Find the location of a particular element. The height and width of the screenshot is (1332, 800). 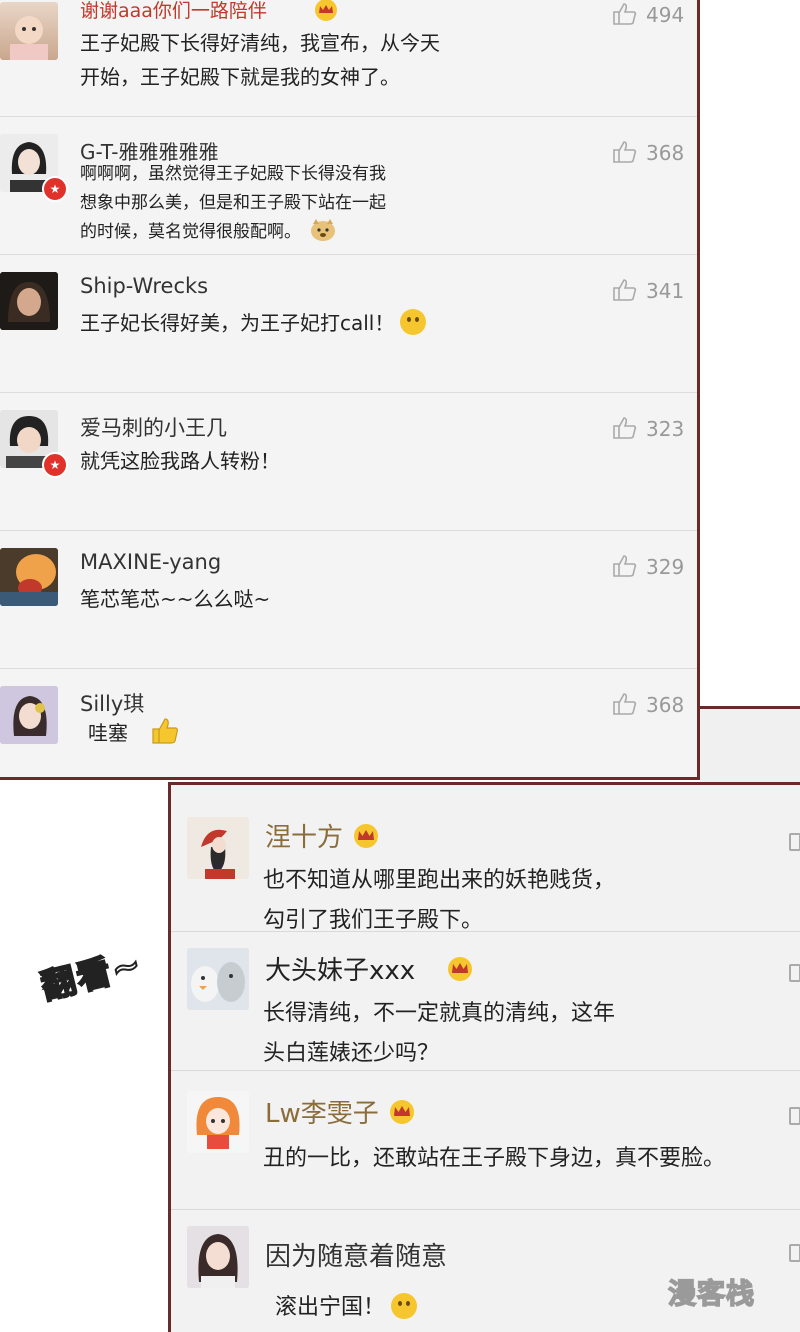

username: 爱马刺的小王几 is located at coordinates (153, 427).